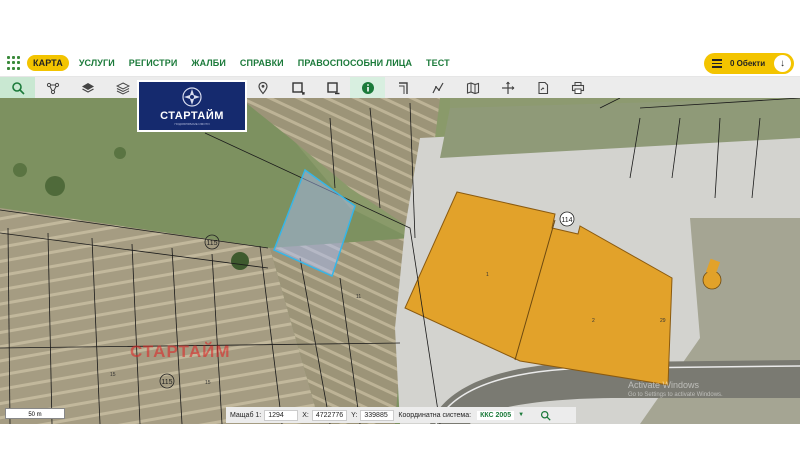 This screenshot has width=800, height=449. I want to click on y-label: Y:, so click(354, 415).